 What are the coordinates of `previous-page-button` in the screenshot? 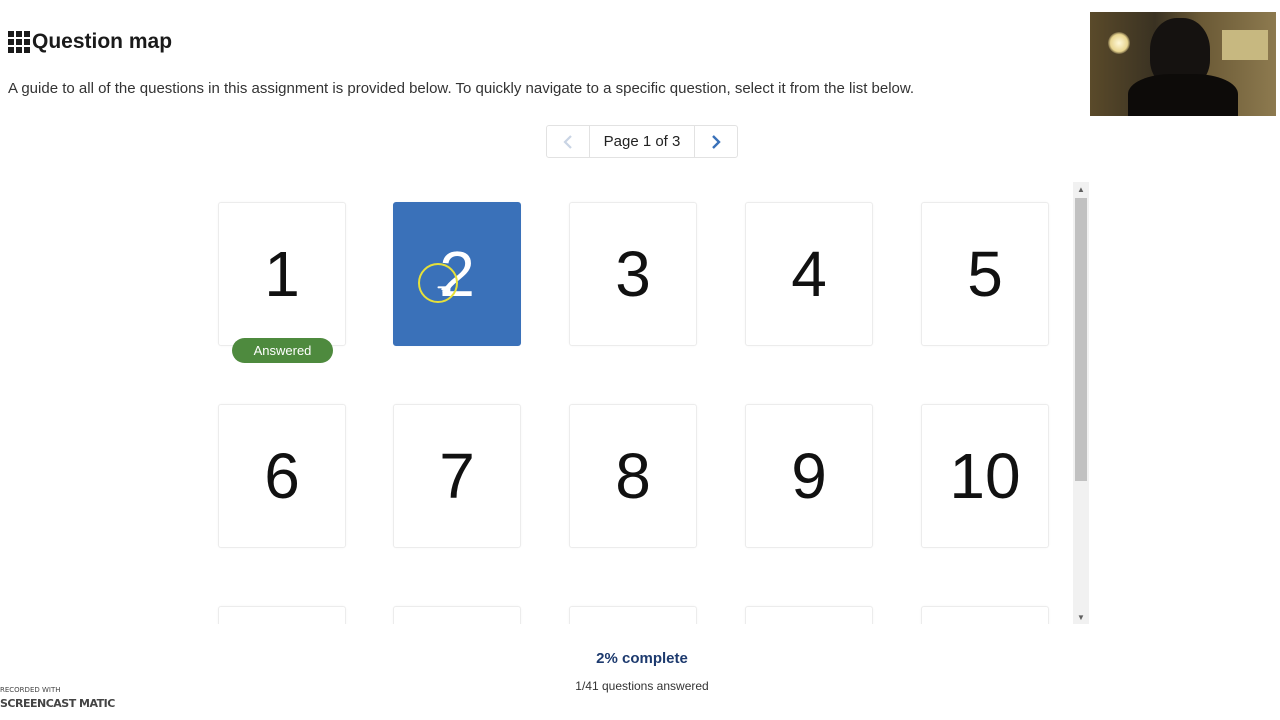 It's located at (568, 141).